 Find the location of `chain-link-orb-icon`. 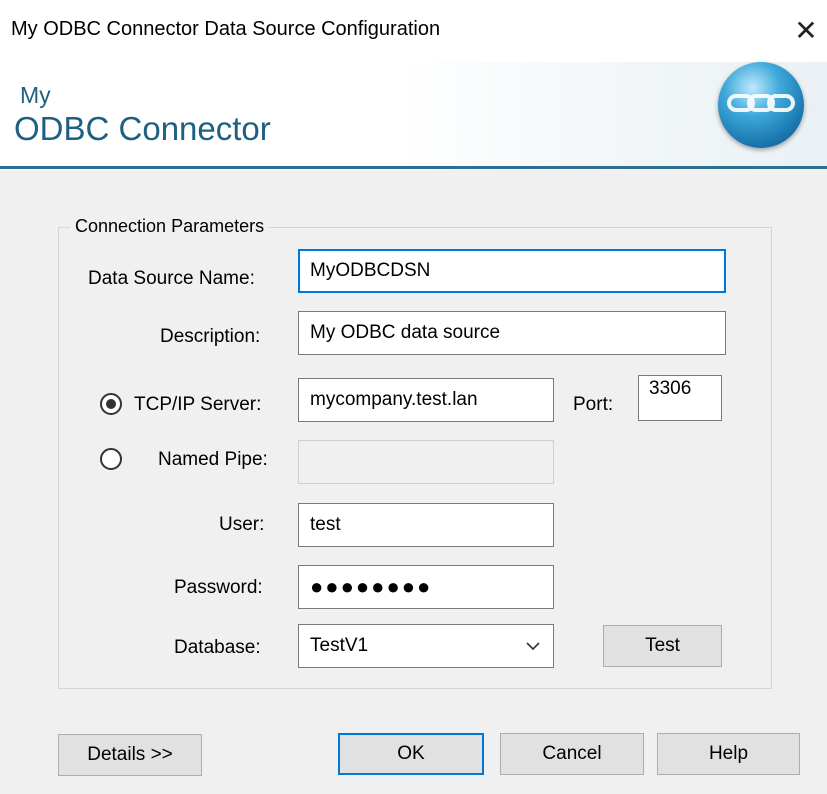

chain-link-orb-icon is located at coordinates (761, 105).